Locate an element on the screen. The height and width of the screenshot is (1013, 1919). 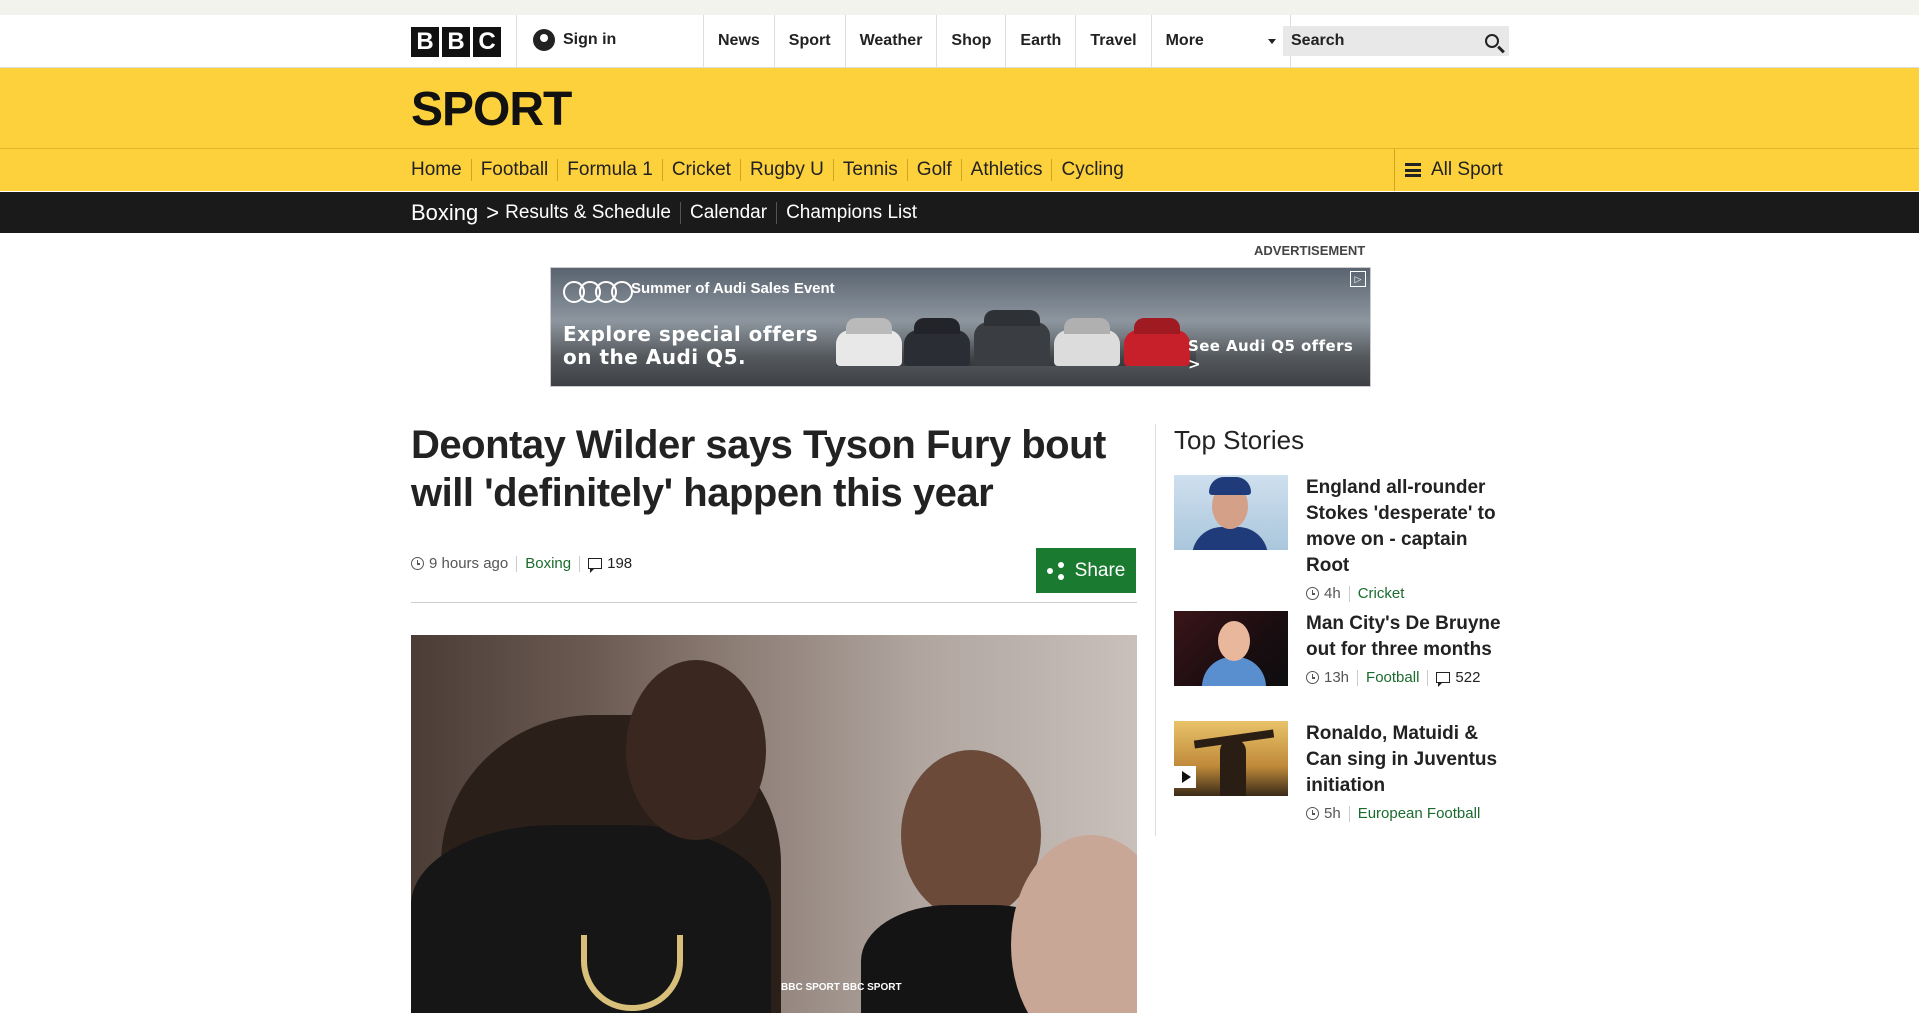
share-button: Share is located at coordinates (1086, 570).